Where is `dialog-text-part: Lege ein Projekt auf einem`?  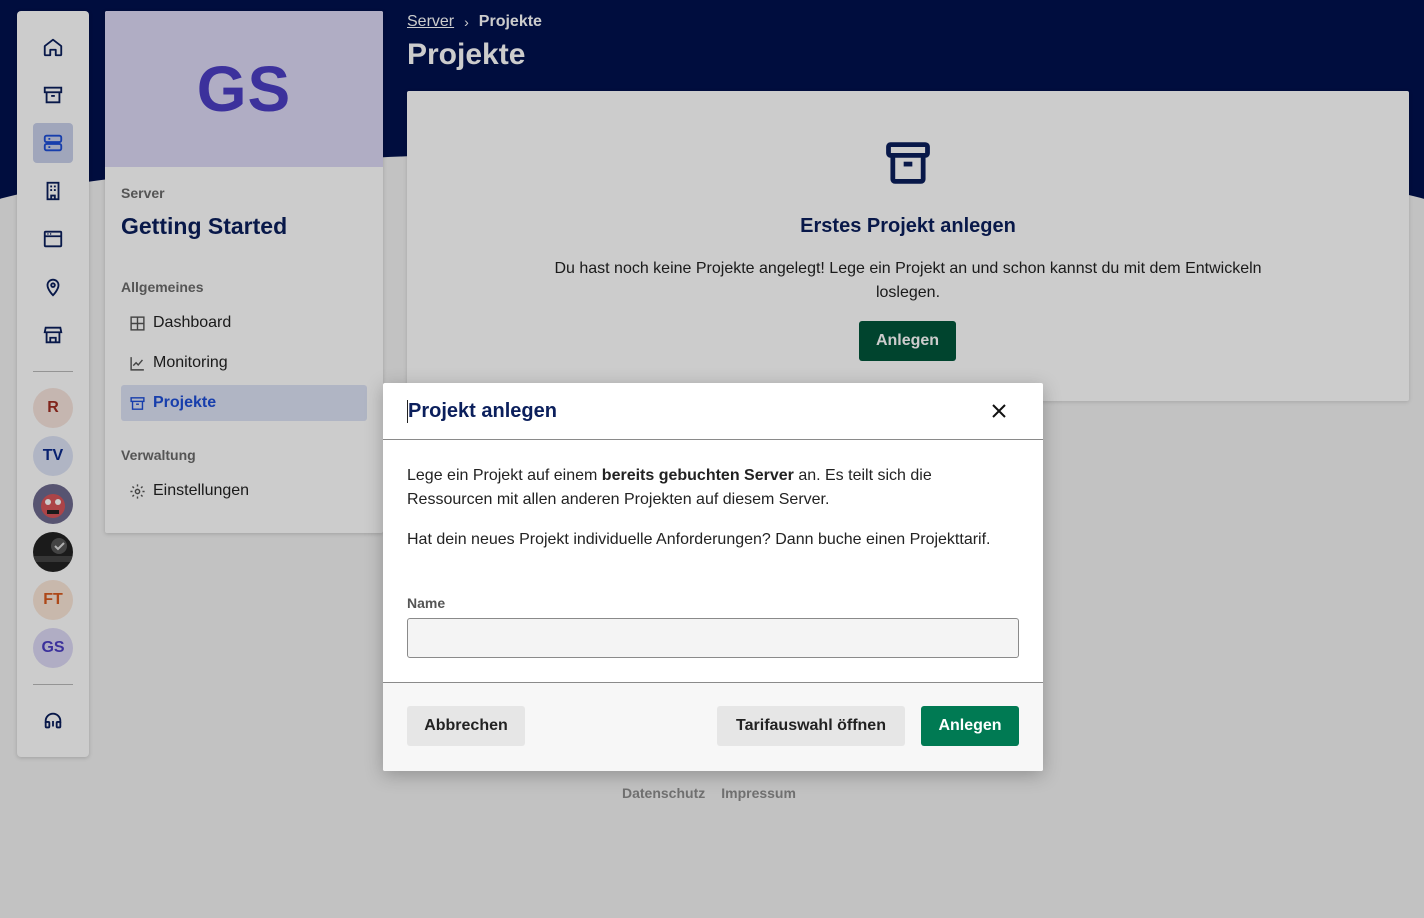
dialog-text-part: Lege ein Projekt auf einem is located at coordinates (504, 475).